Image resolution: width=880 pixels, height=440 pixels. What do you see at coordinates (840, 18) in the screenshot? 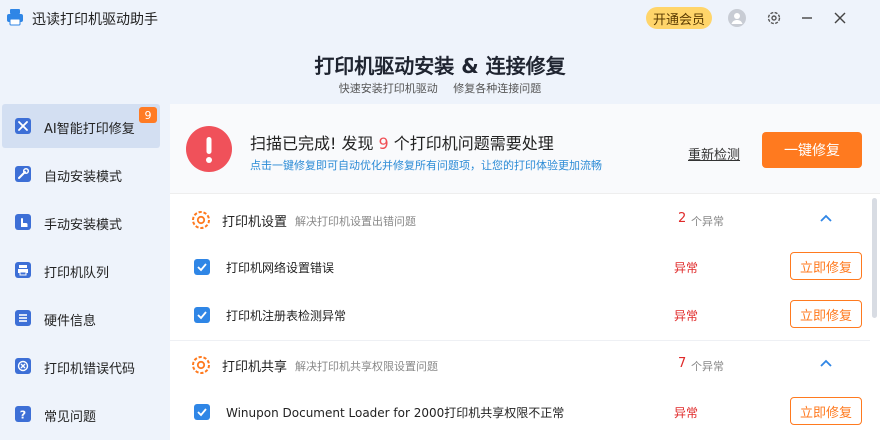
I see `close-icon` at bounding box center [840, 18].